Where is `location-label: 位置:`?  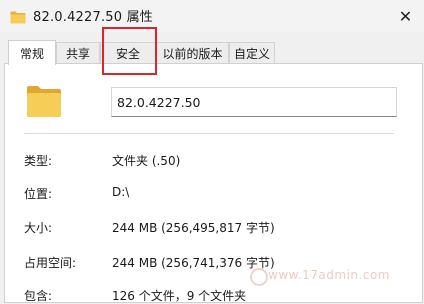 location-label: 位置: is located at coordinates (38, 194).